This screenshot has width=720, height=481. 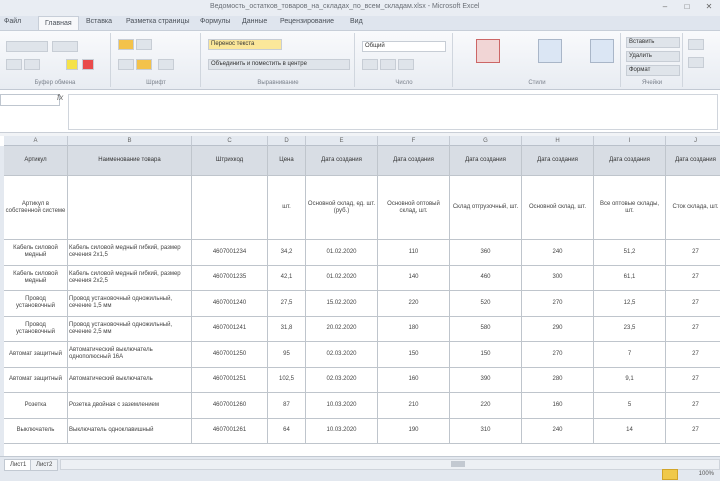 What do you see at coordinates (88, 64) in the screenshot?
I see `font-color-button` at bounding box center [88, 64].